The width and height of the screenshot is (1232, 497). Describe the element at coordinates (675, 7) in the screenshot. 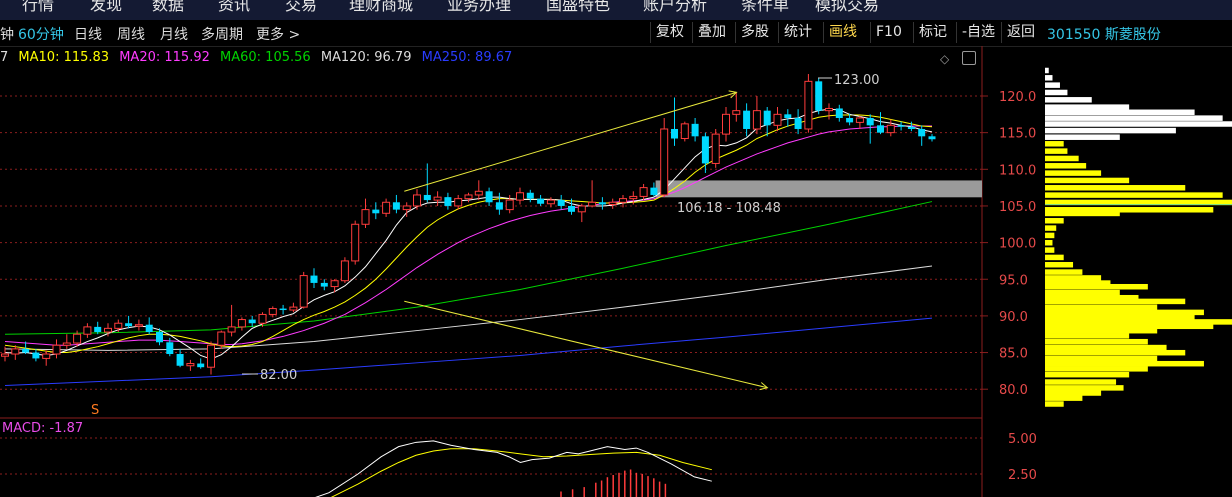

I see `top-menu-item-8: 账户分析` at that location.